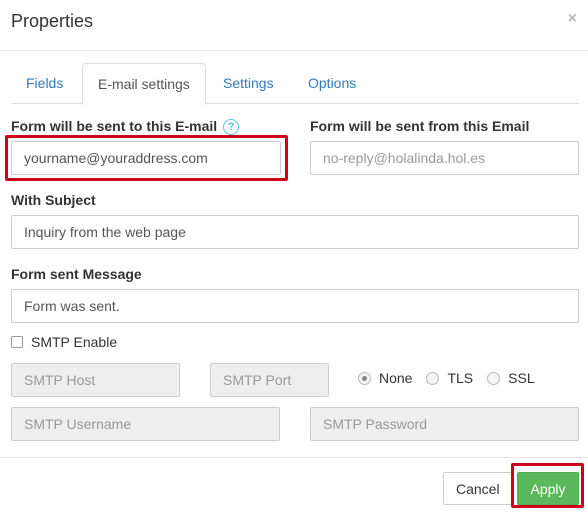 The width and height of the screenshot is (588, 512). Describe the element at coordinates (460, 378) in the screenshot. I see `radio-tls-label: TLS` at that location.